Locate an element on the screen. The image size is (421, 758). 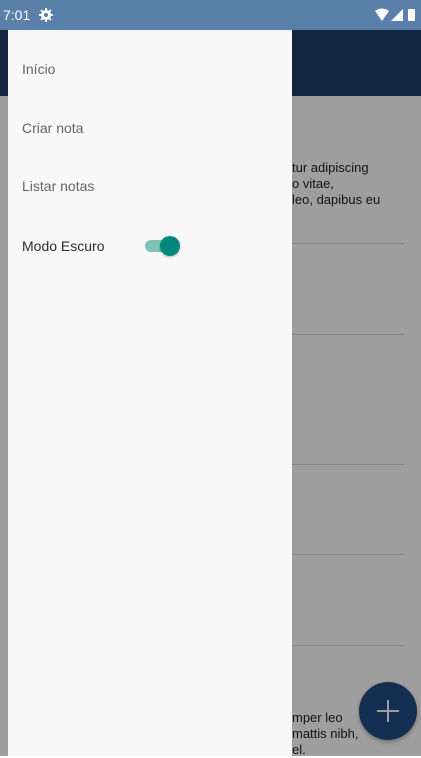
drawer-item-inicio: Início is located at coordinates (38, 69).